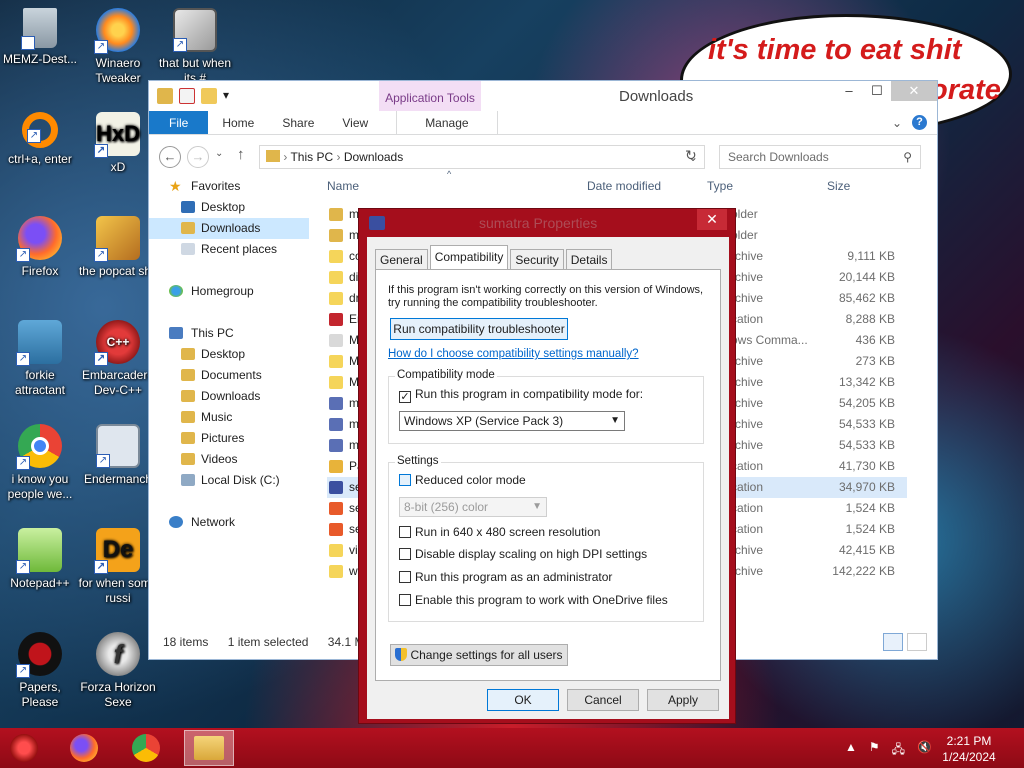 This screenshot has width=1024, height=768. Describe the element at coordinates (499, 533) in the screenshot. I see `res-640-checkbox: Run in 640 x 480 screen resolution` at that location.